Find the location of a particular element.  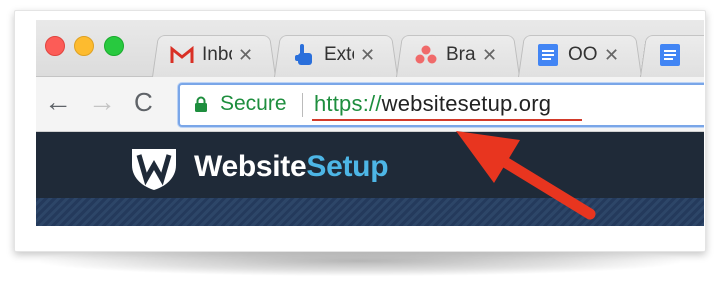

tab-brand-close-icon: ✕ is located at coordinates (489, 55).